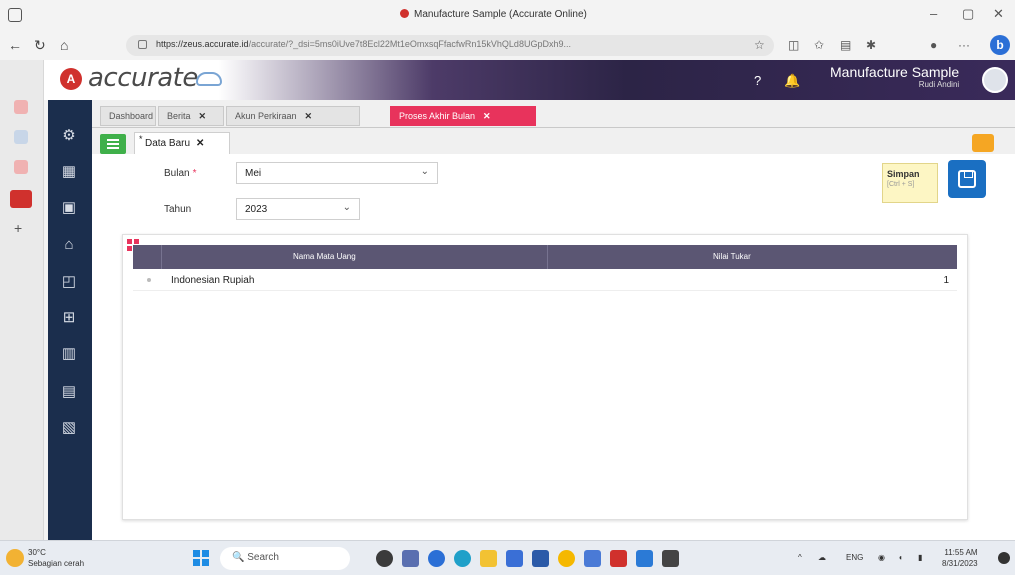  I want to click on sales-icon: ◰, so click(69, 281).